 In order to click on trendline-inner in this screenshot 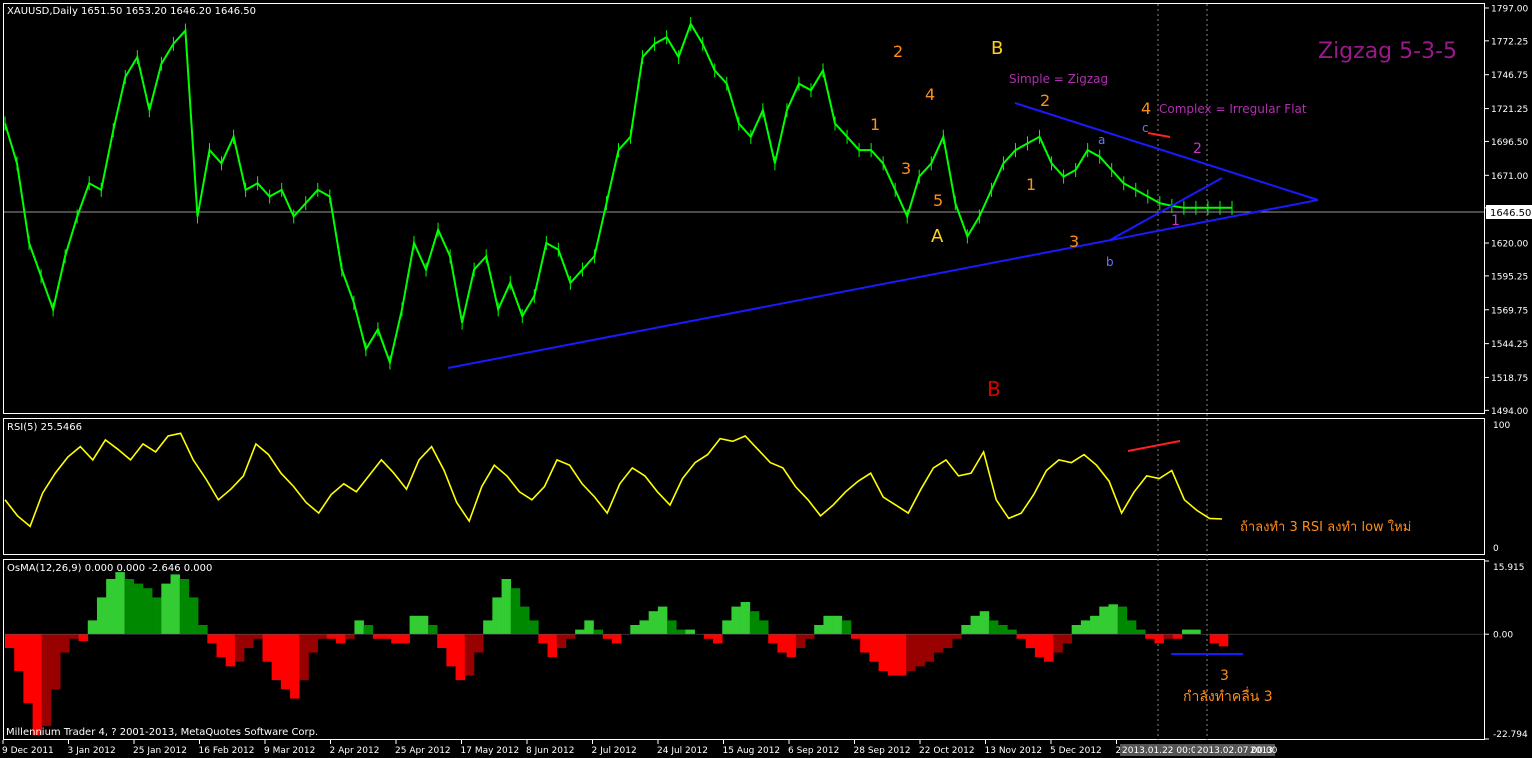, I will do `click(1166, 209)`.